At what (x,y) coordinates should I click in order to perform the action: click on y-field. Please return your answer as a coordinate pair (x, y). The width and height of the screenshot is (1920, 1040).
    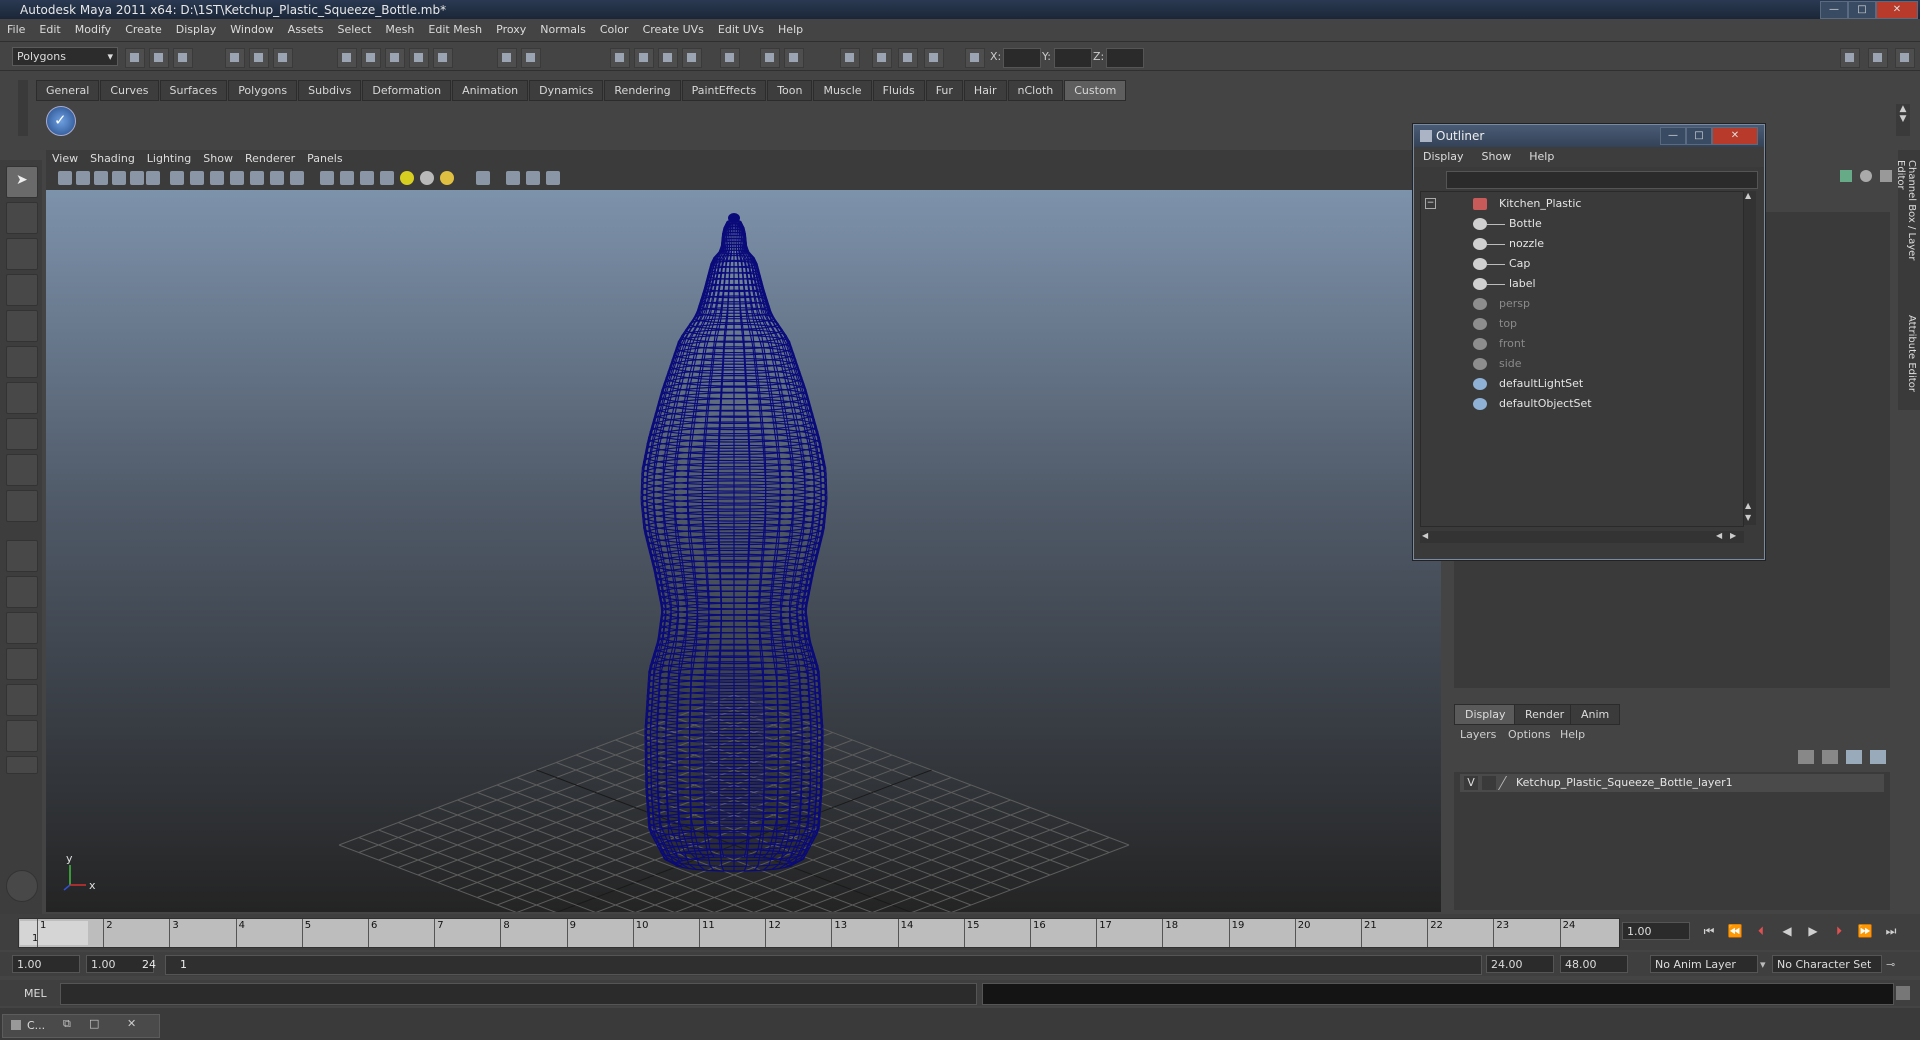
    Looking at the image, I should click on (1073, 58).